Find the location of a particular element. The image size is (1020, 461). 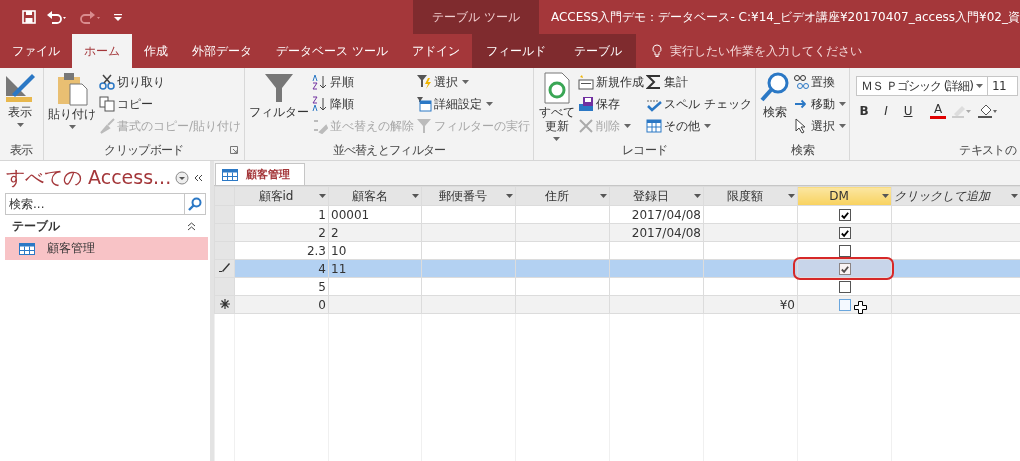

ribbon-button: 新規作成 is located at coordinates (611, 82).